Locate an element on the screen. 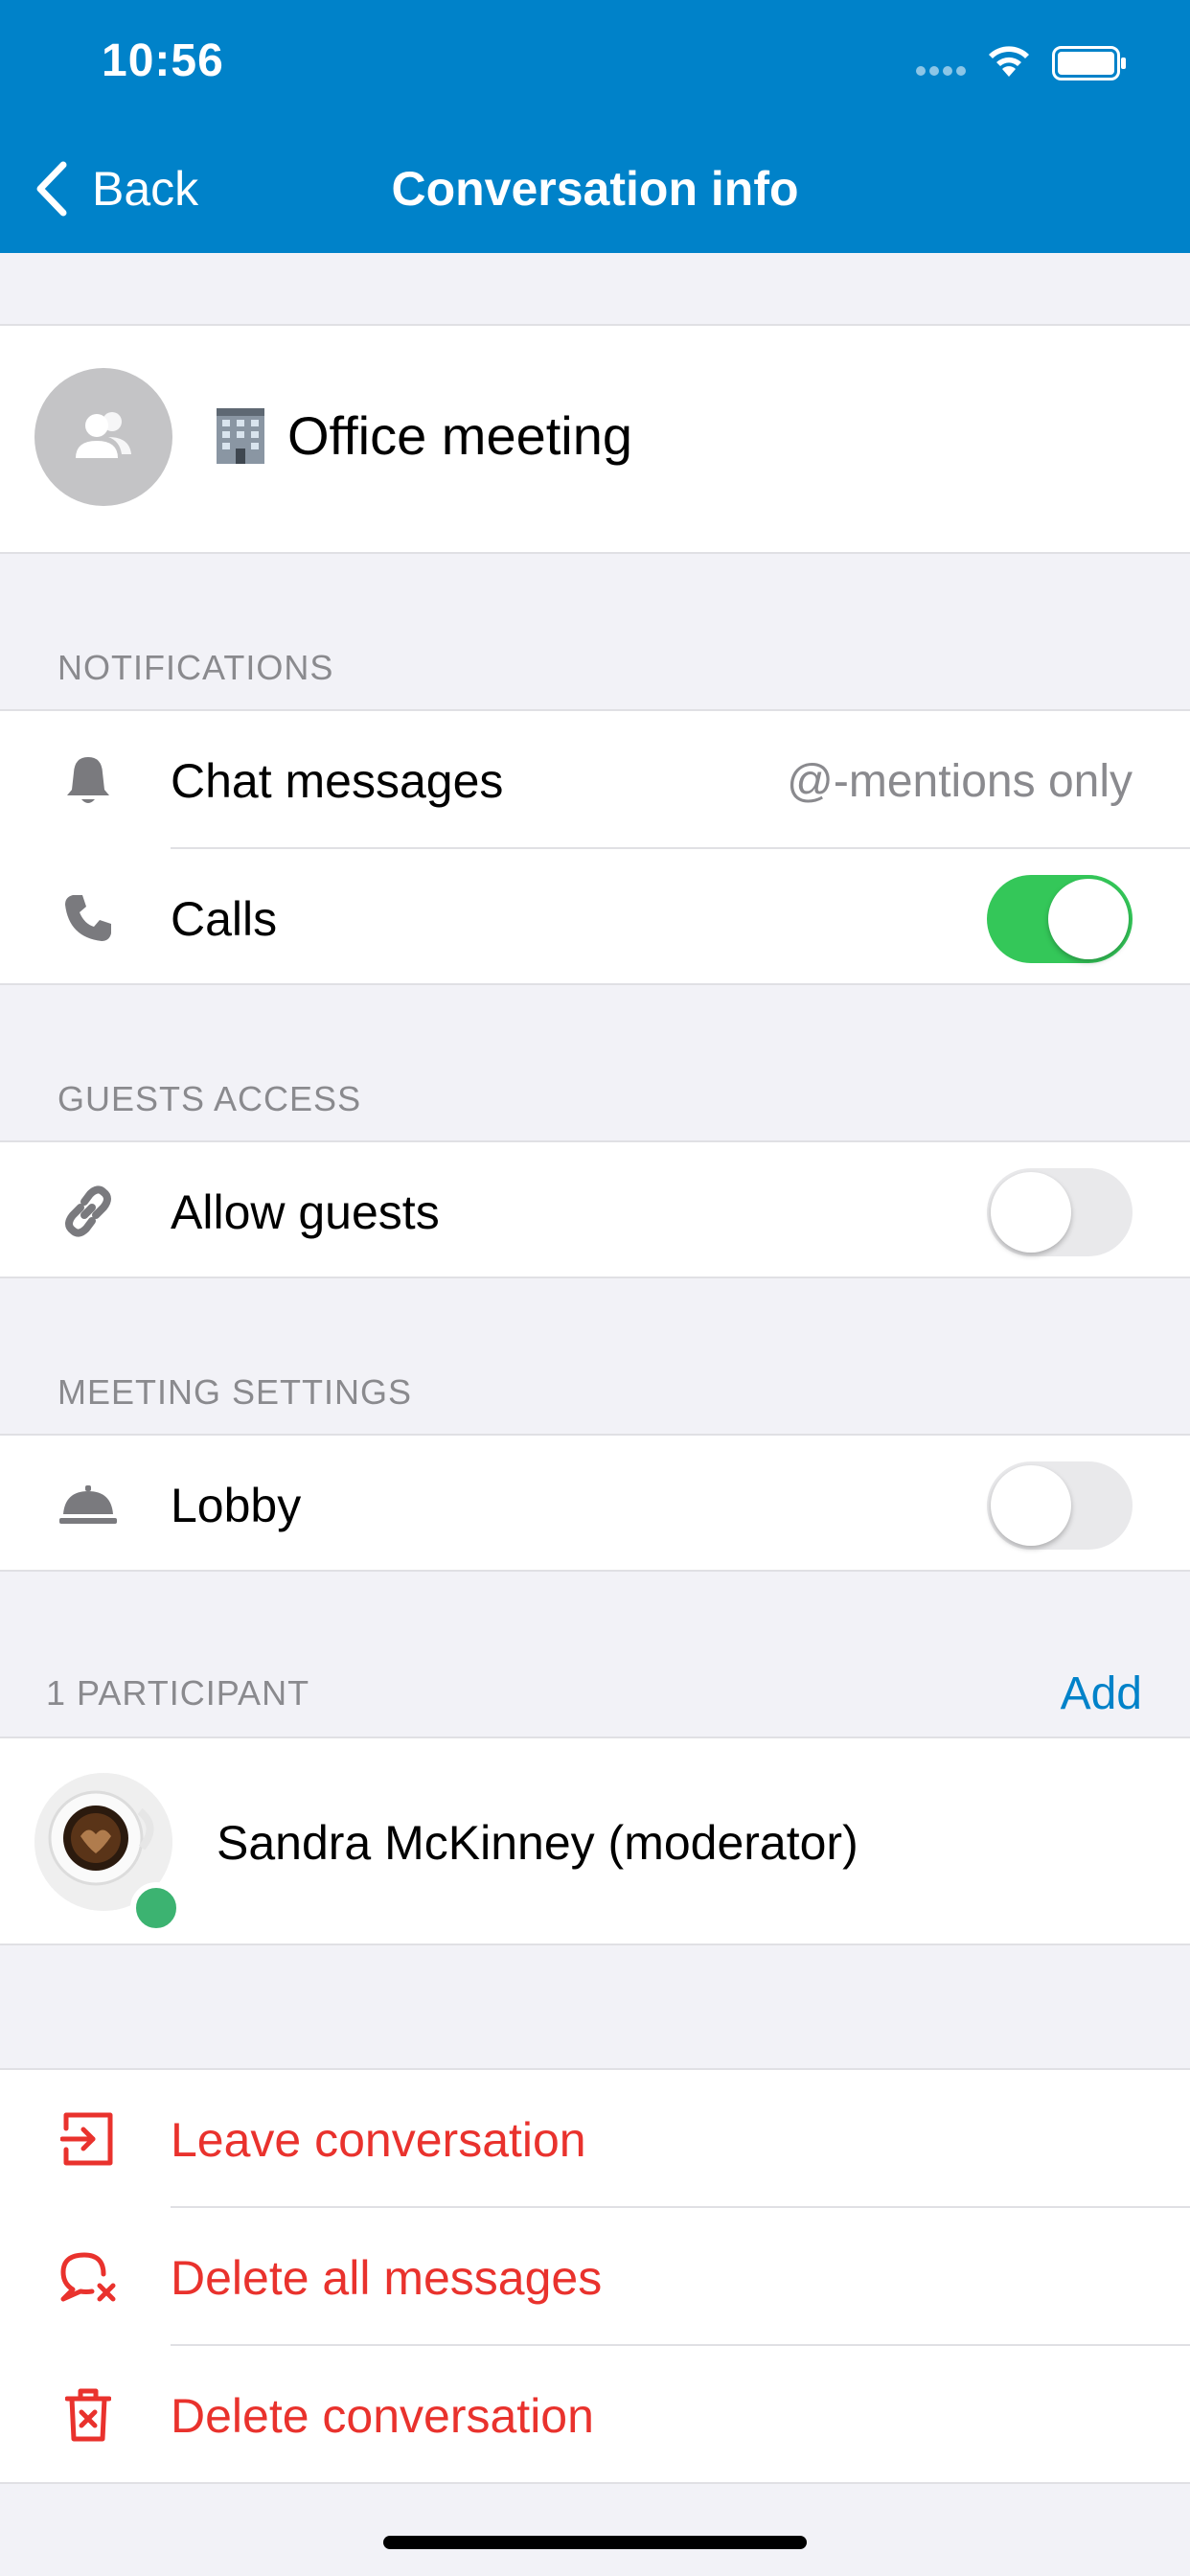  participants-group: Sandra McKinney (moderator) is located at coordinates (595, 1840).